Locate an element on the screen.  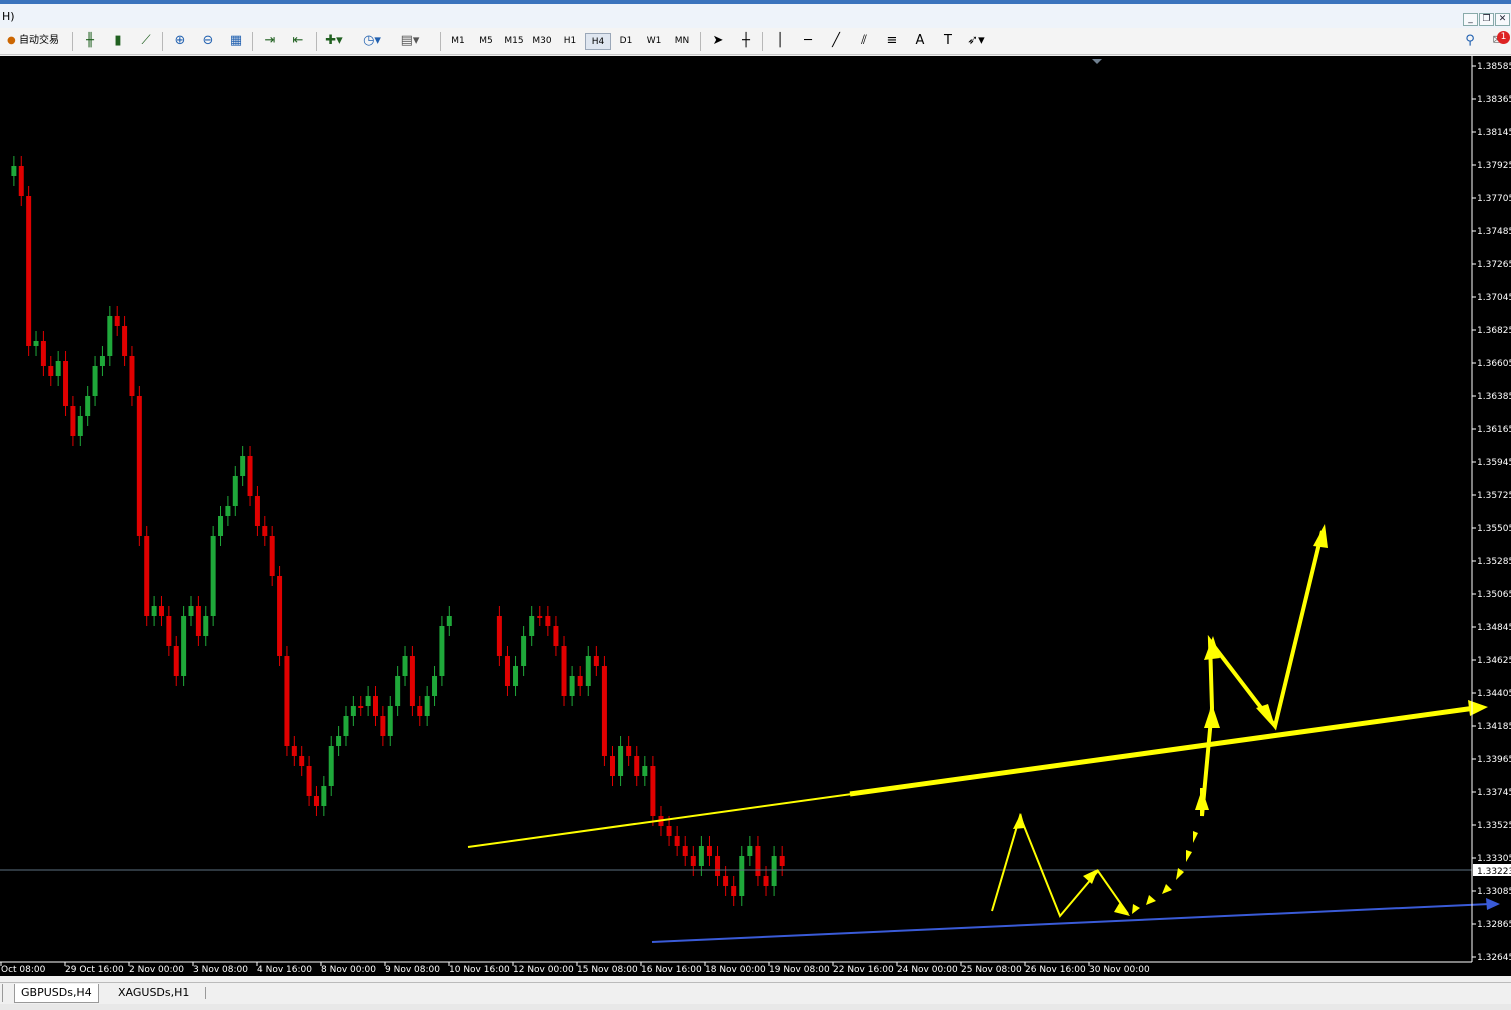
search-icon: ⚲ is located at coordinates (1470, 41).